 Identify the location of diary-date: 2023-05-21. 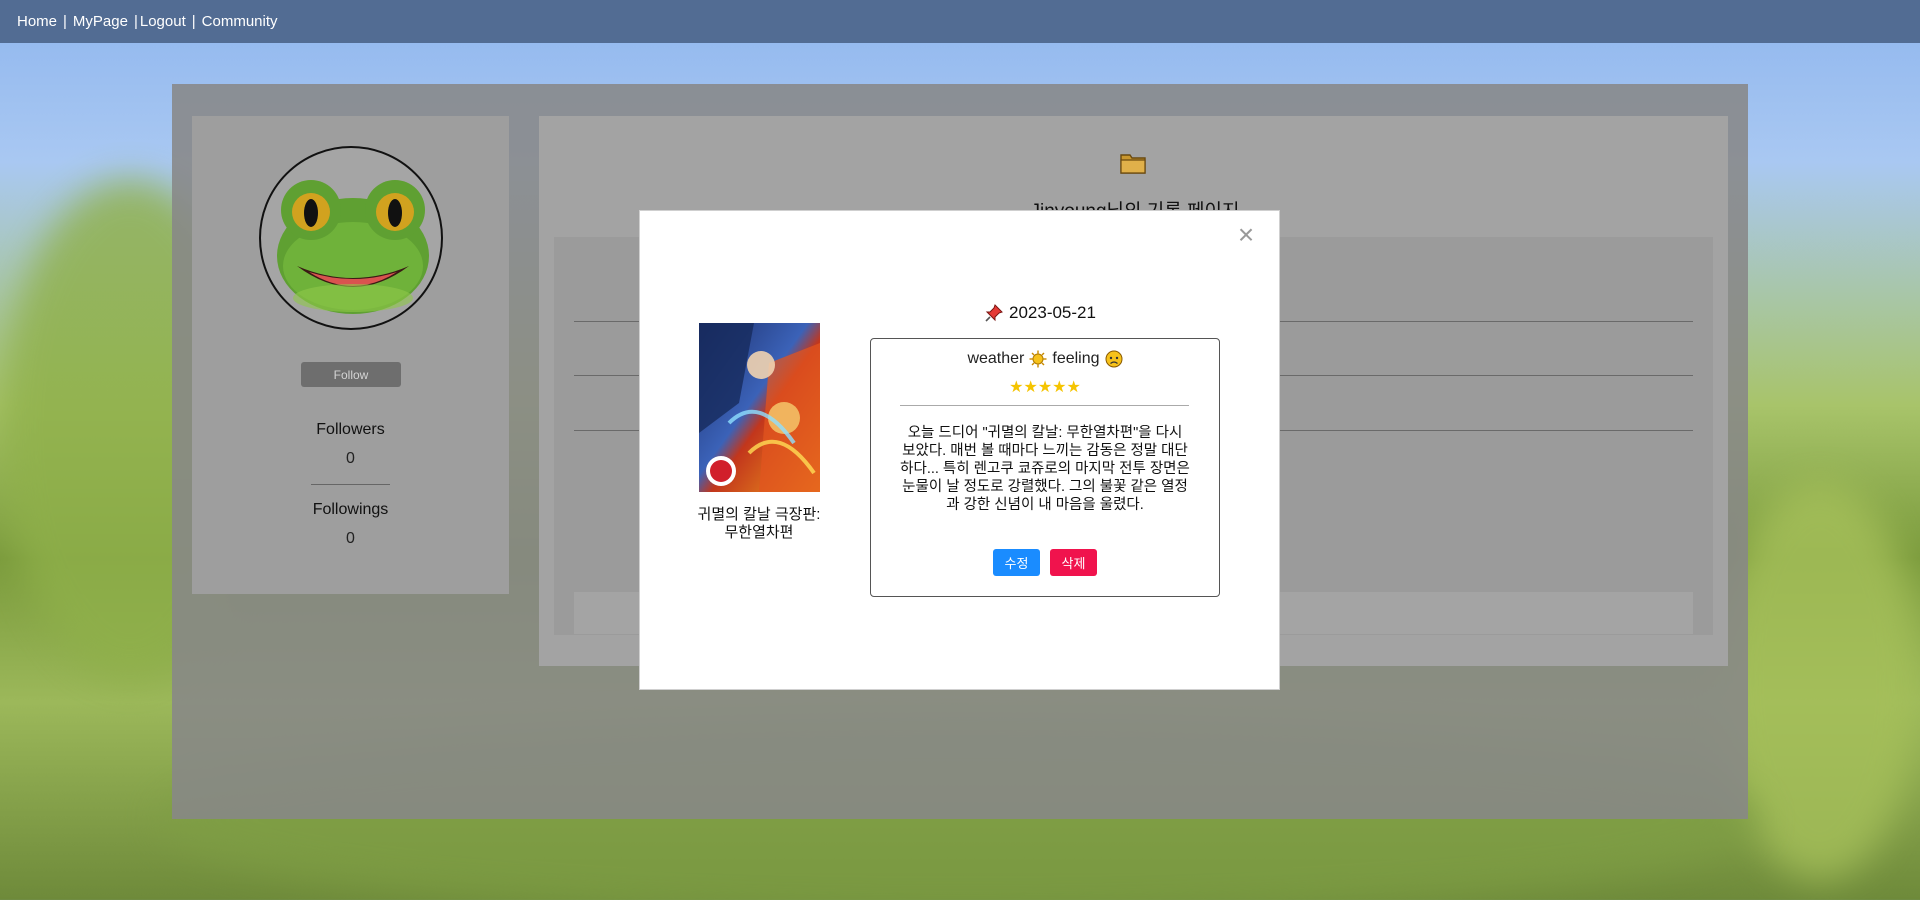
(1052, 312).